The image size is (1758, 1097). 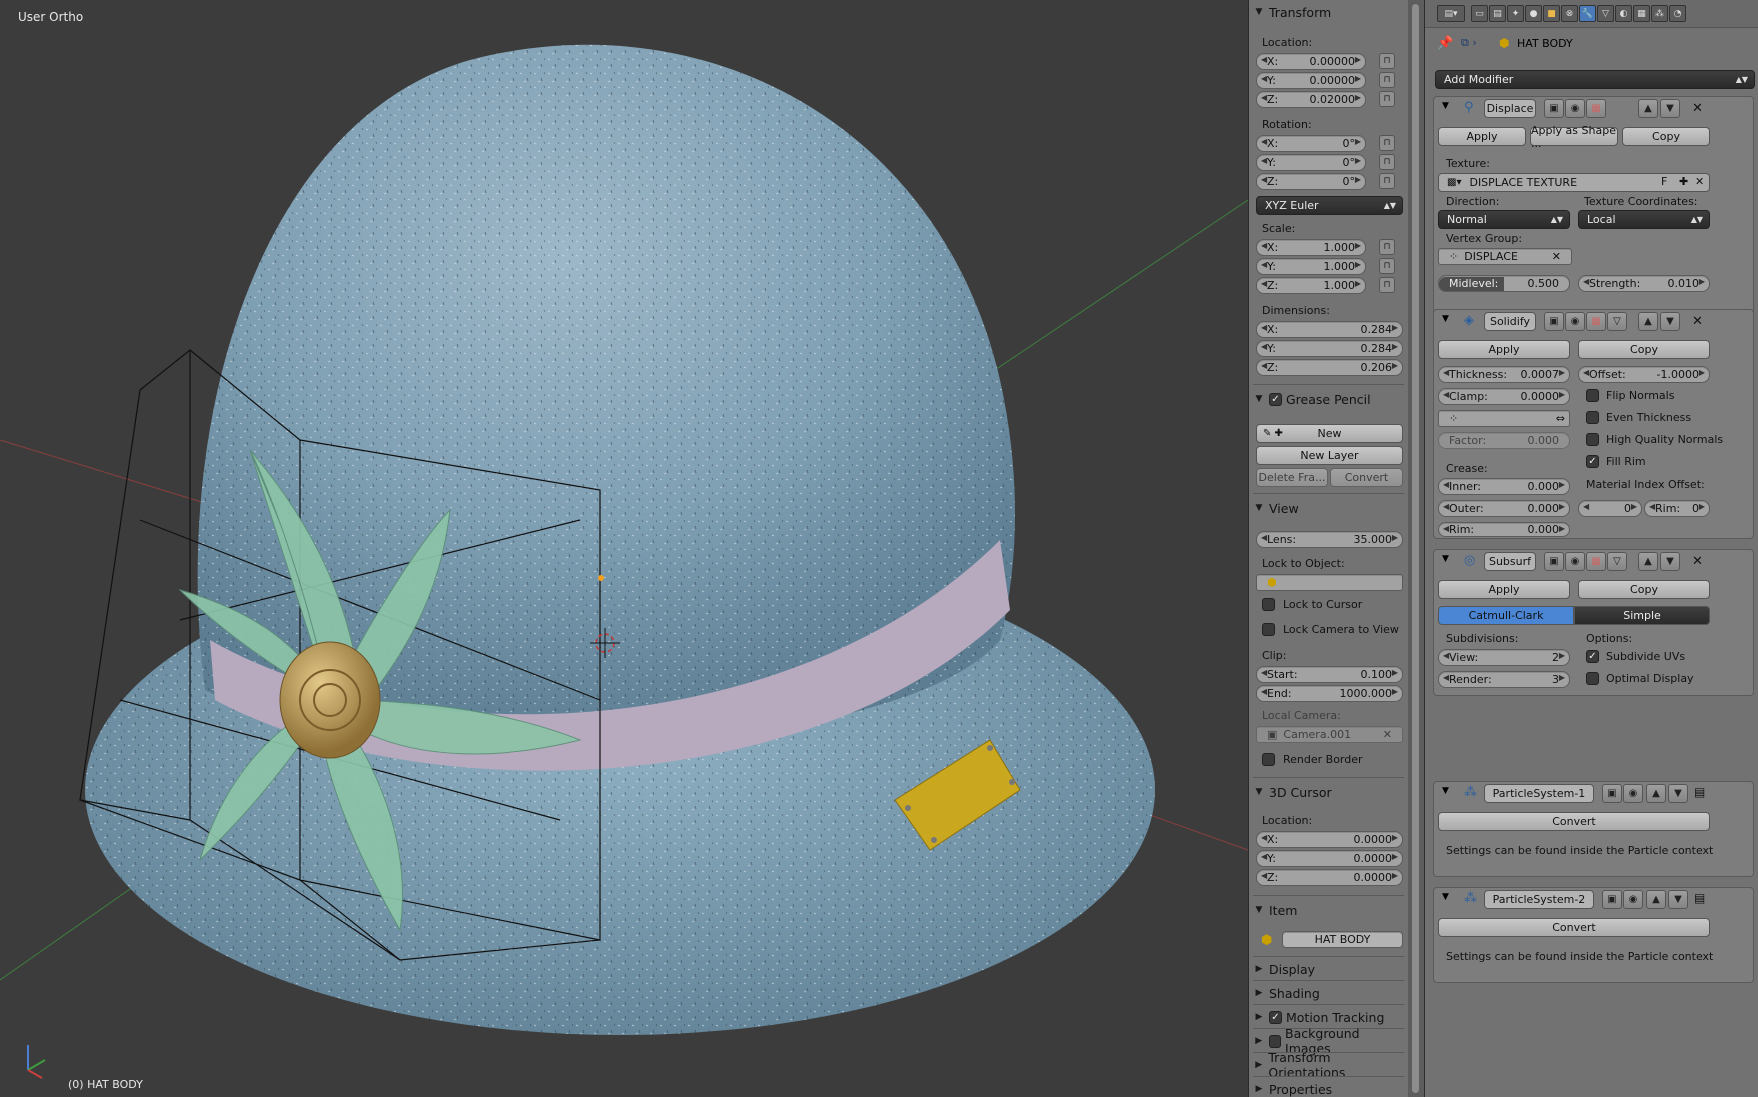 What do you see at coordinates (1504, 529) in the screenshot?
I see `crease-rim-field: ◀ Rim: 0.000 ▶` at bounding box center [1504, 529].